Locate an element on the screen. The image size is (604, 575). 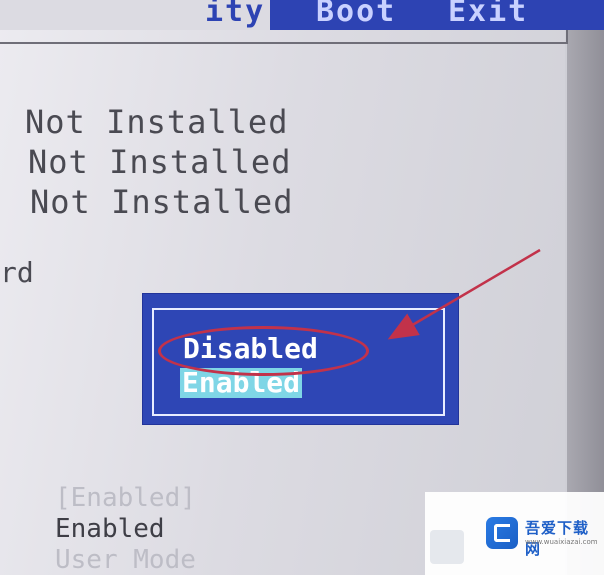
watermark-url: www.wuaixiazai.com is located at coordinates (561, 542).